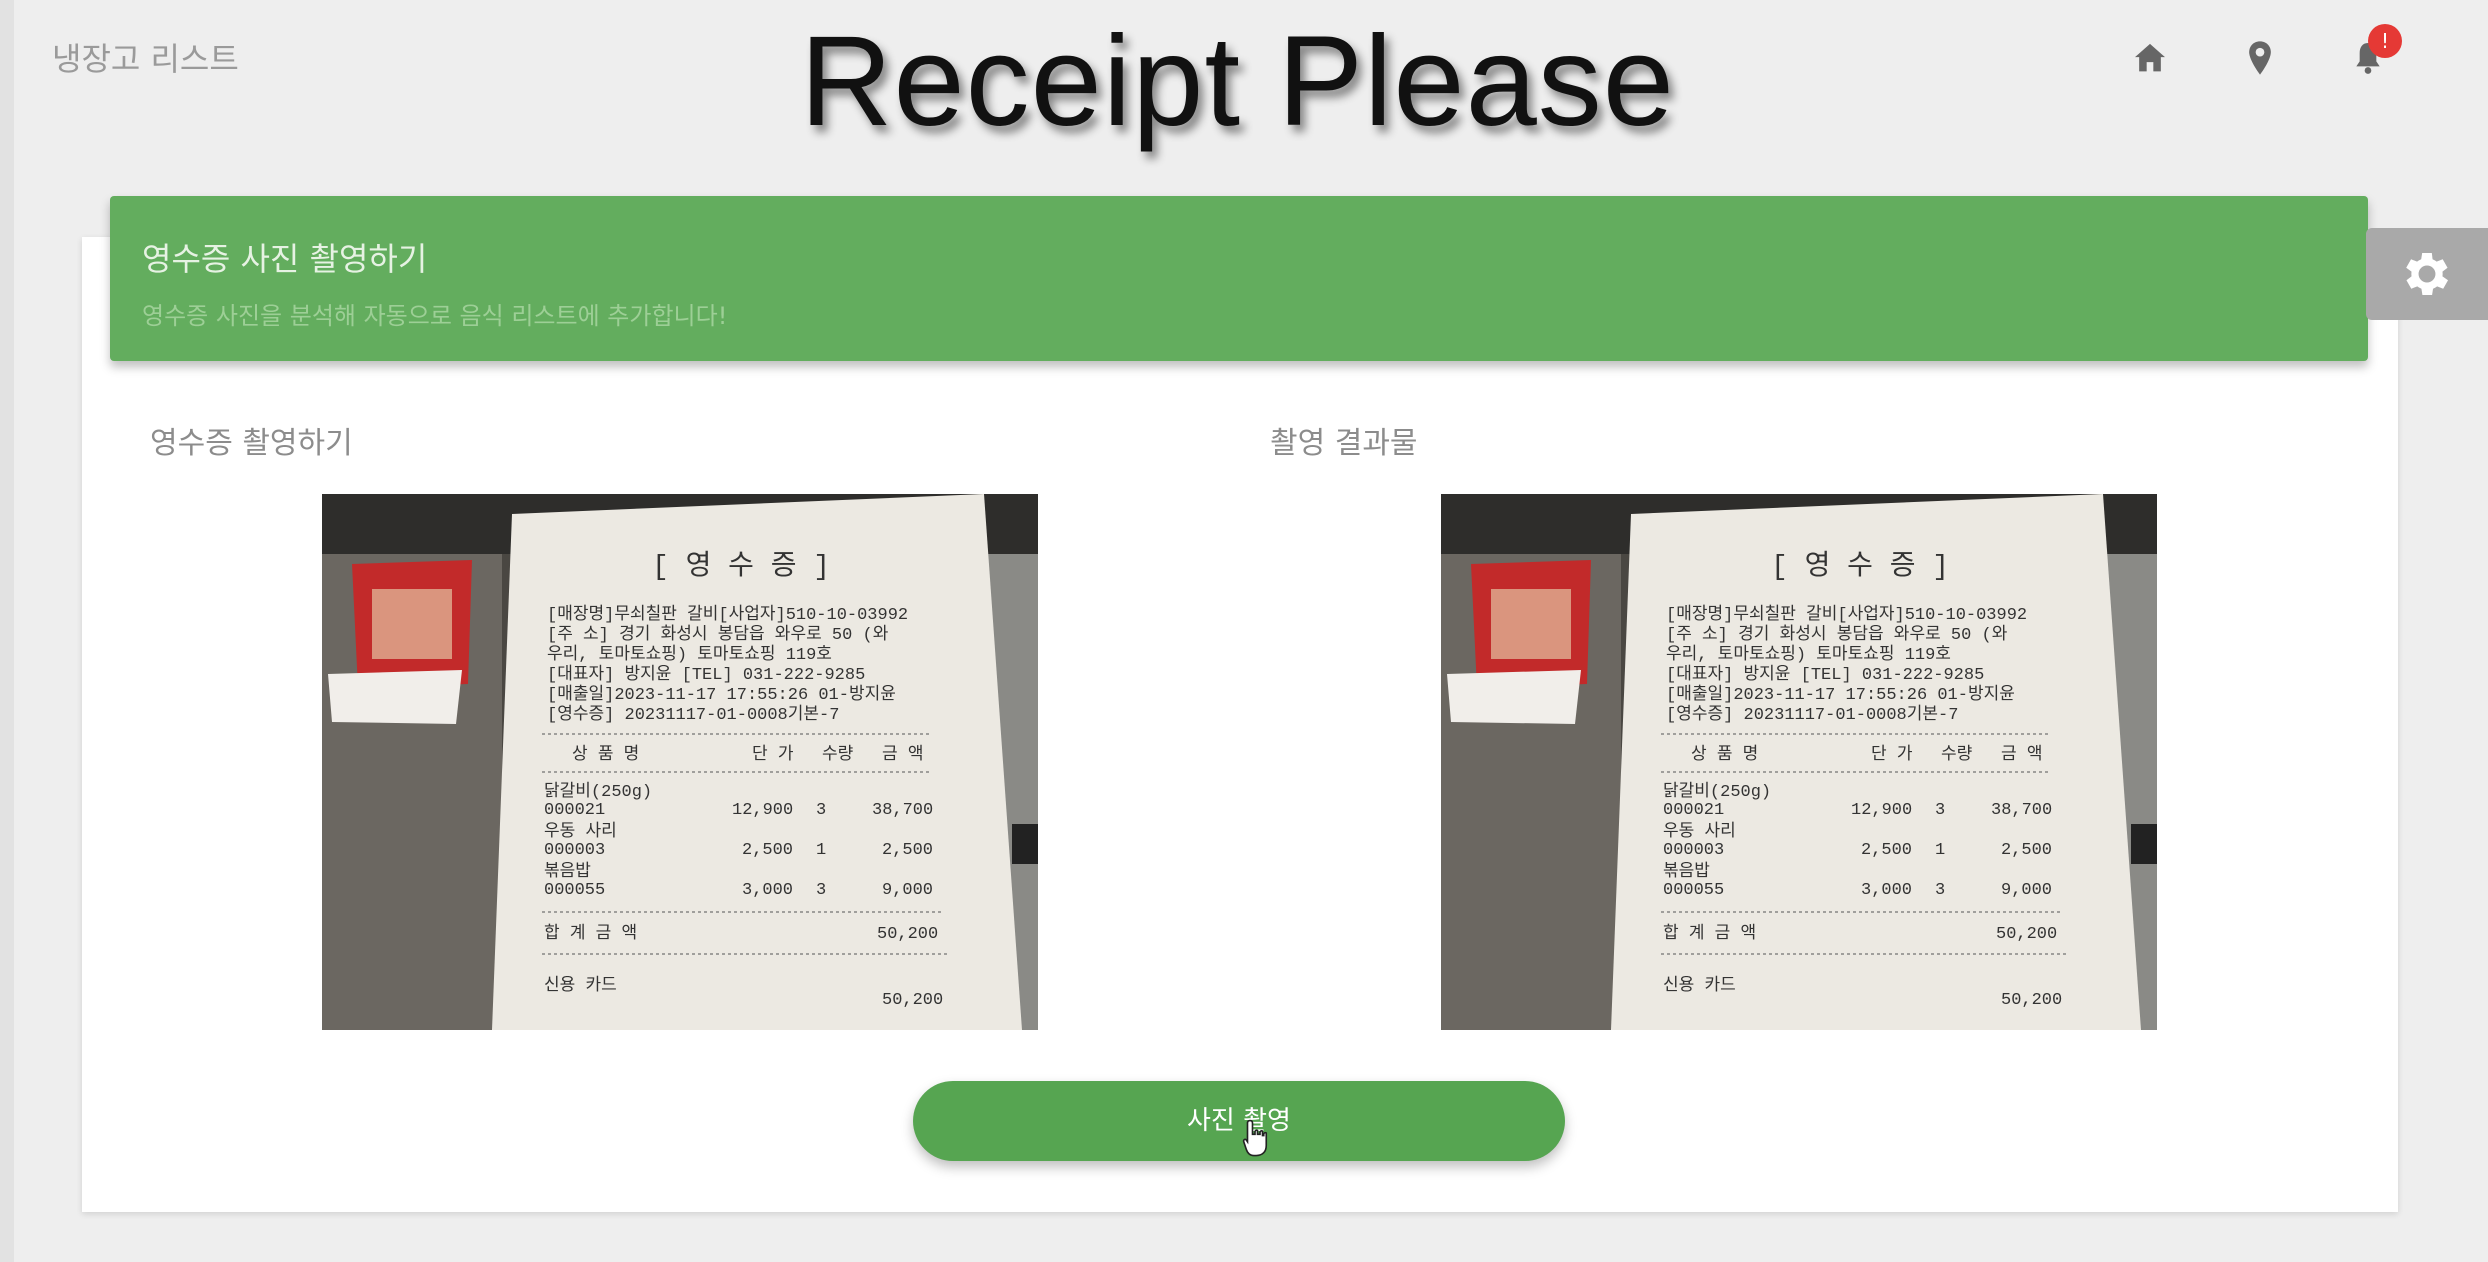 Image resolution: width=2488 pixels, height=1262 pixels. What do you see at coordinates (1237, 81) in the screenshot?
I see `overlay-caption: Receipt Please` at bounding box center [1237, 81].